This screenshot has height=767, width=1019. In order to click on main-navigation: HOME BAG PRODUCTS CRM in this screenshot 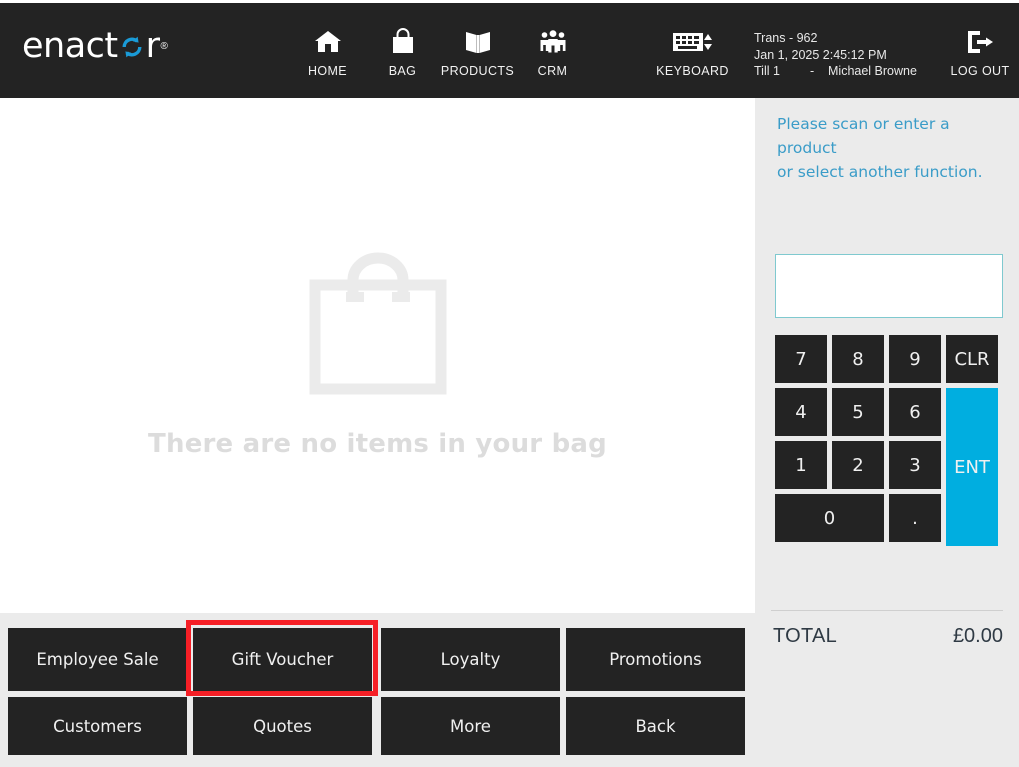, I will do `click(440, 52)`.